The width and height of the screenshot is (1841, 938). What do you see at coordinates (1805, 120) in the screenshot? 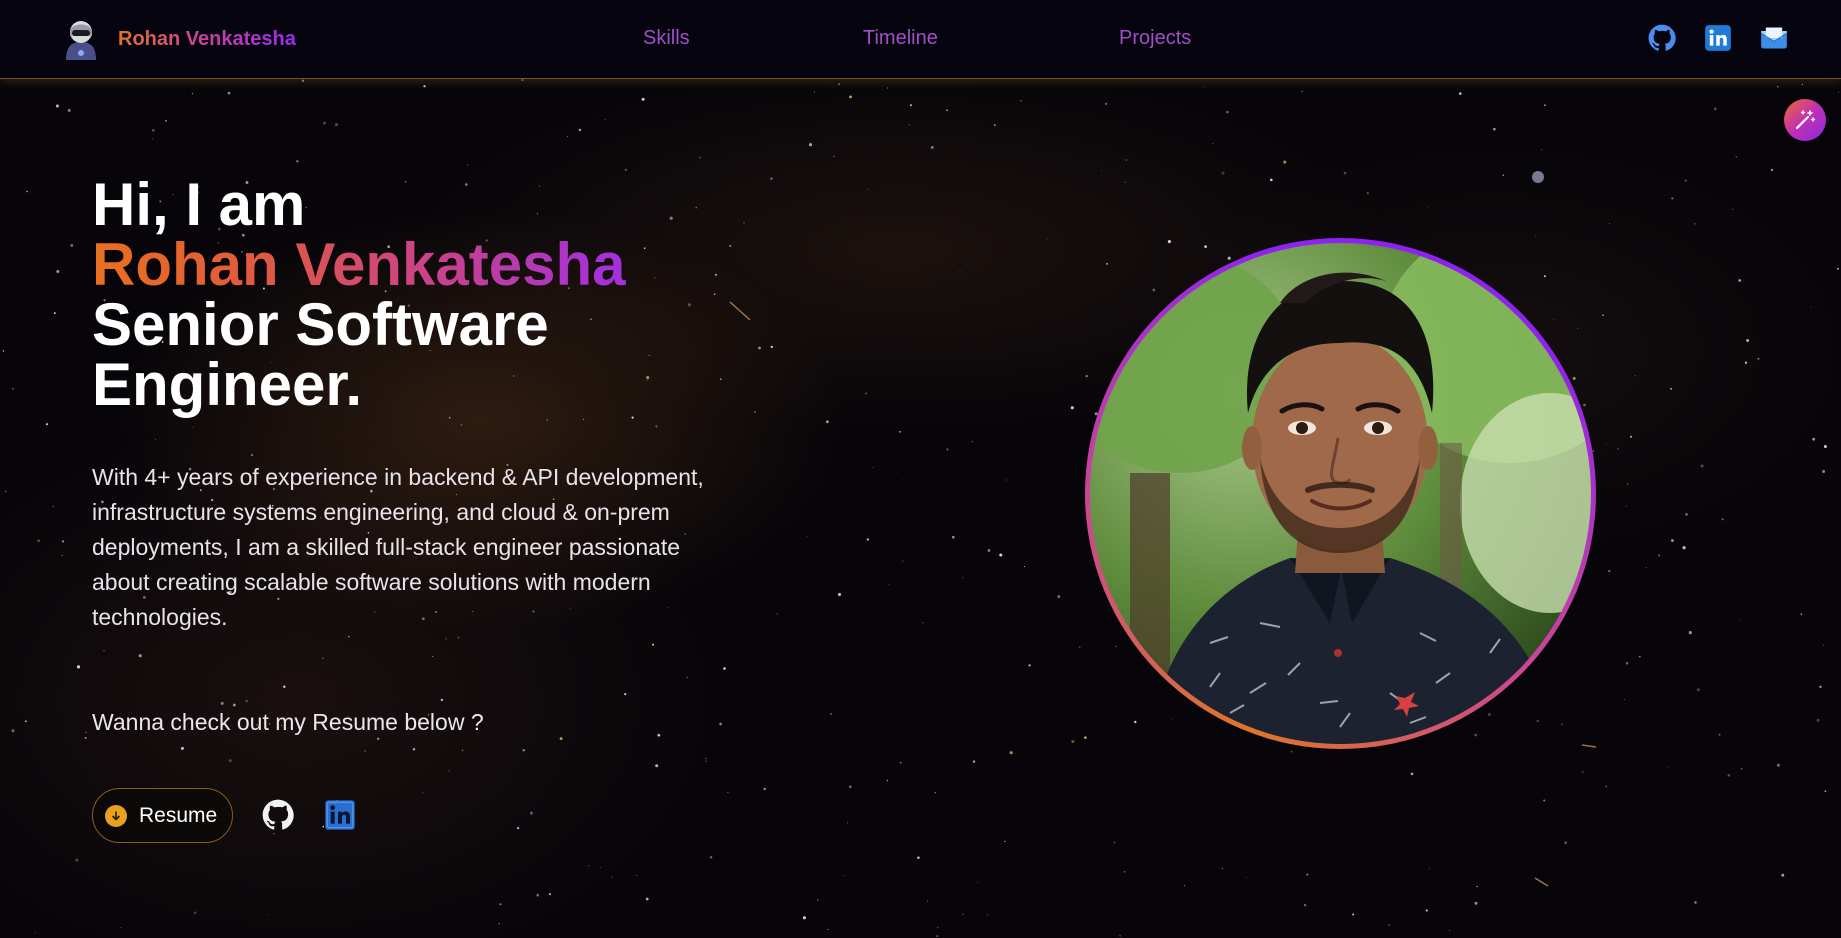
I see `magic-theme-button` at bounding box center [1805, 120].